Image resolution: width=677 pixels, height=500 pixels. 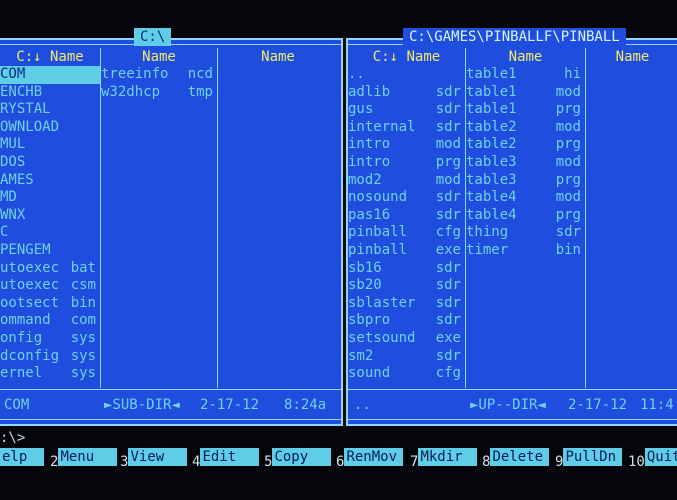 What do you see at coordinates (50, 198) in the screenshot?
I see `file-entry: MD` at bounding box center [50, 198].